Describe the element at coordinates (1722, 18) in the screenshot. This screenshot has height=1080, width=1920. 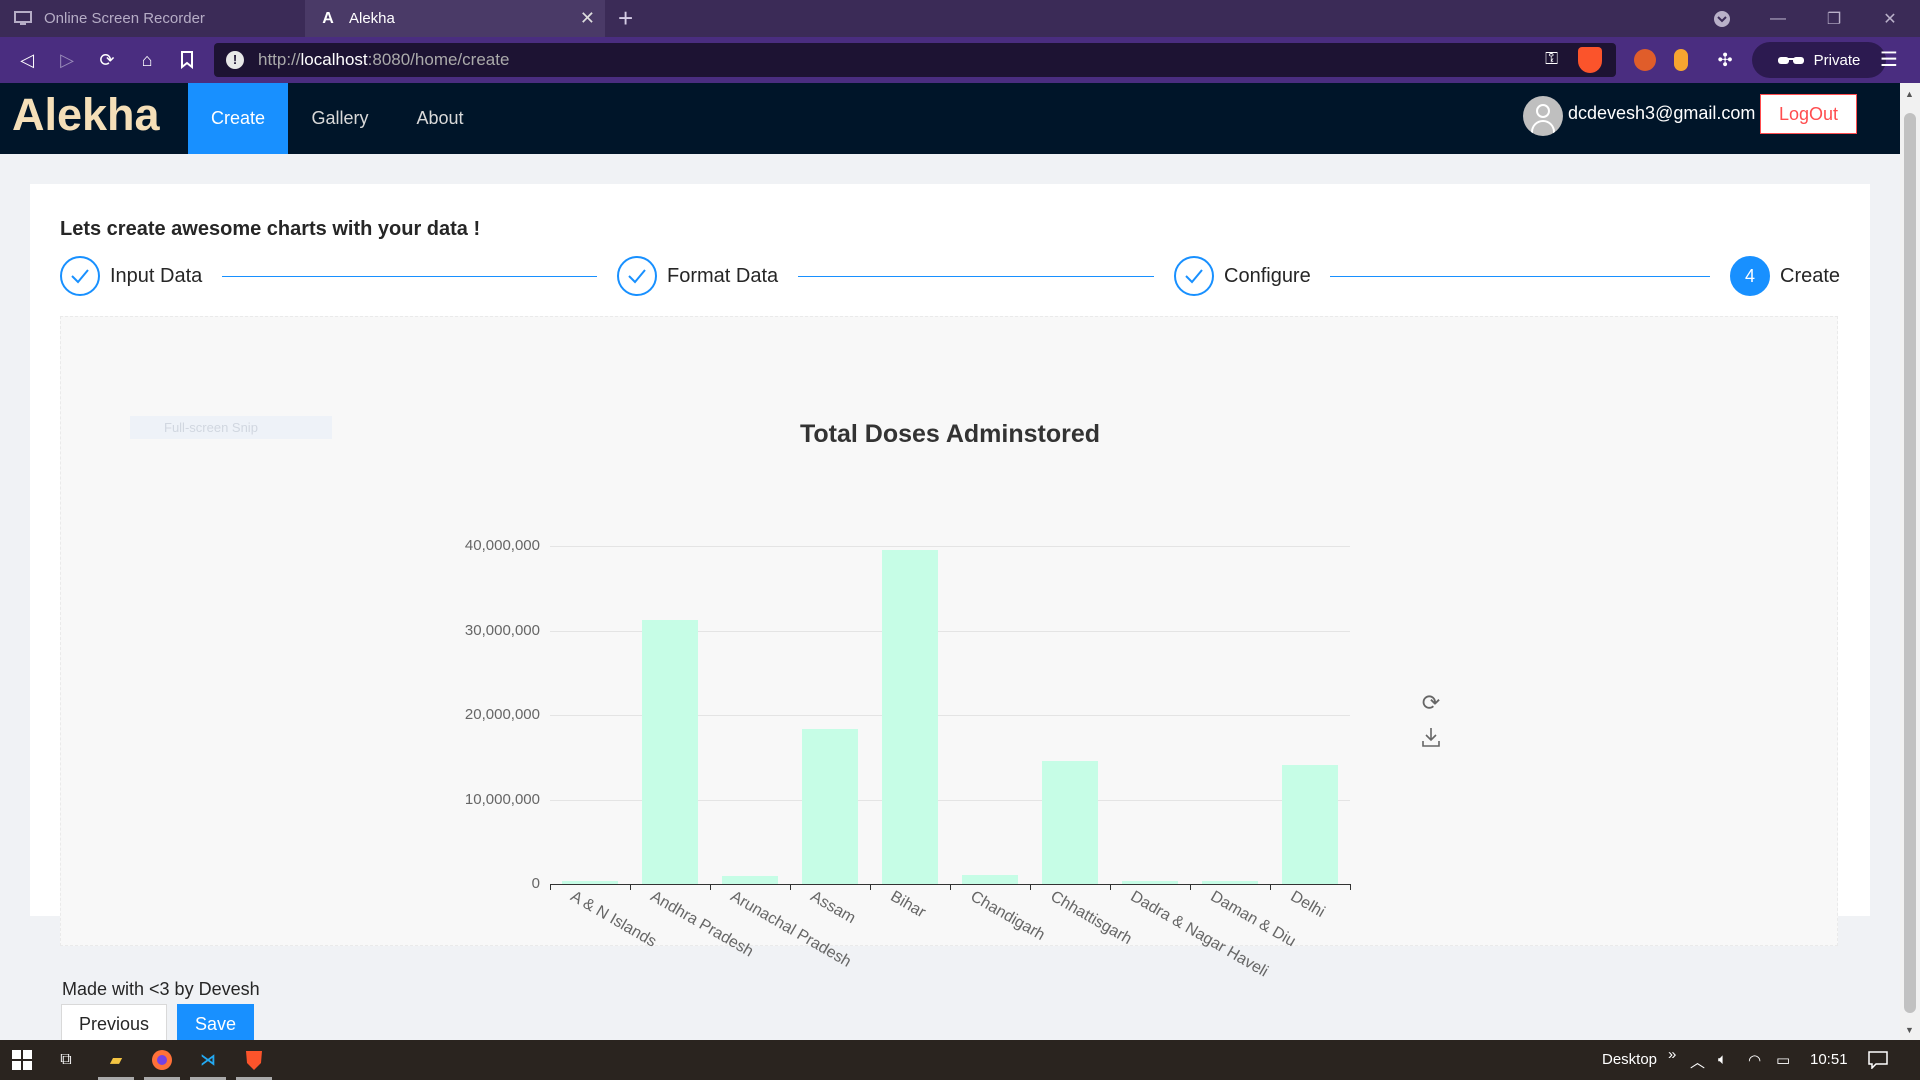
I see `tab-search-button` at that location.